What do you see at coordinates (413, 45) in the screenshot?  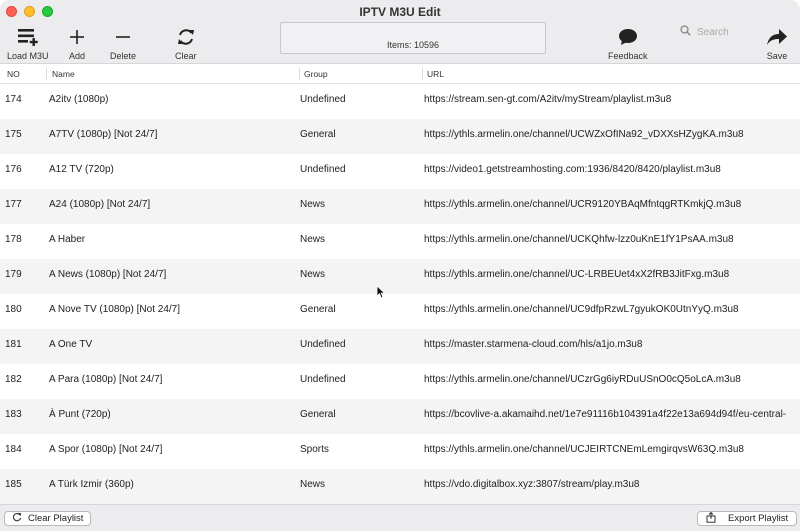 I see `items-count-text: Items: 10596` at bounding box center [413, 45].